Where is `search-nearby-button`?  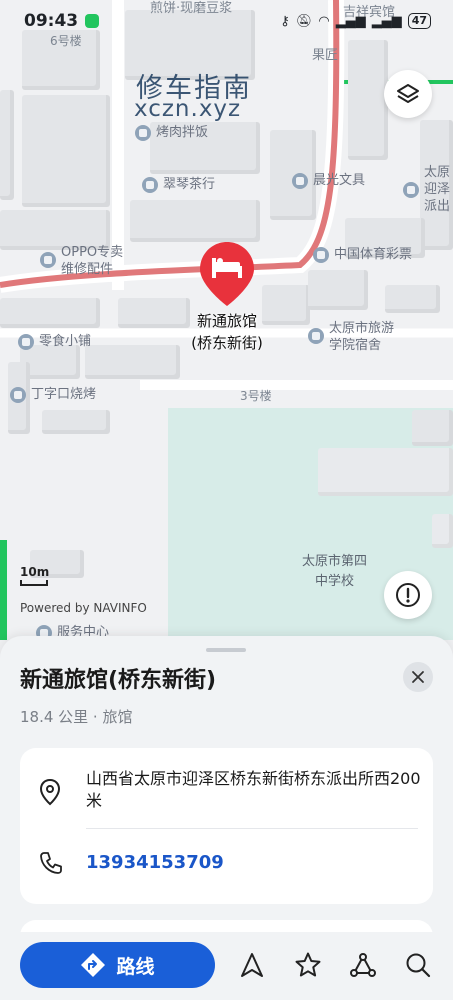 search-nearby-button is located at coordinates (418, 965).